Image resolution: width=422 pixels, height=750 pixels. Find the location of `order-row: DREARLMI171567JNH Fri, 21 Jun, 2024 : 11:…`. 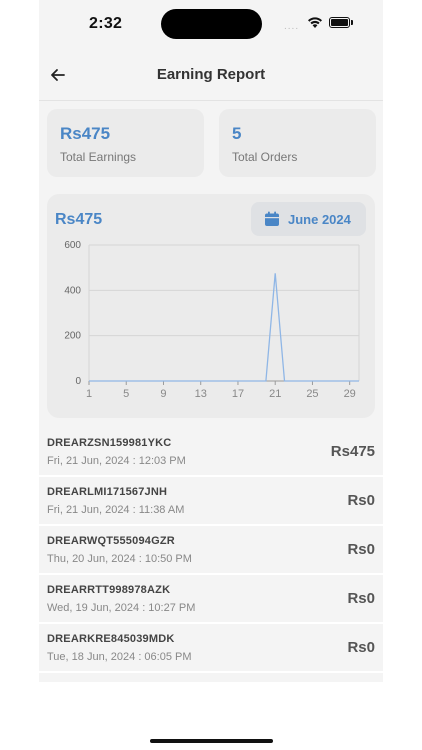

order-row: DREARLMI171567JNH Fri, 21 Jun, 2024 : 11:… is located at coordinates (211, 501).